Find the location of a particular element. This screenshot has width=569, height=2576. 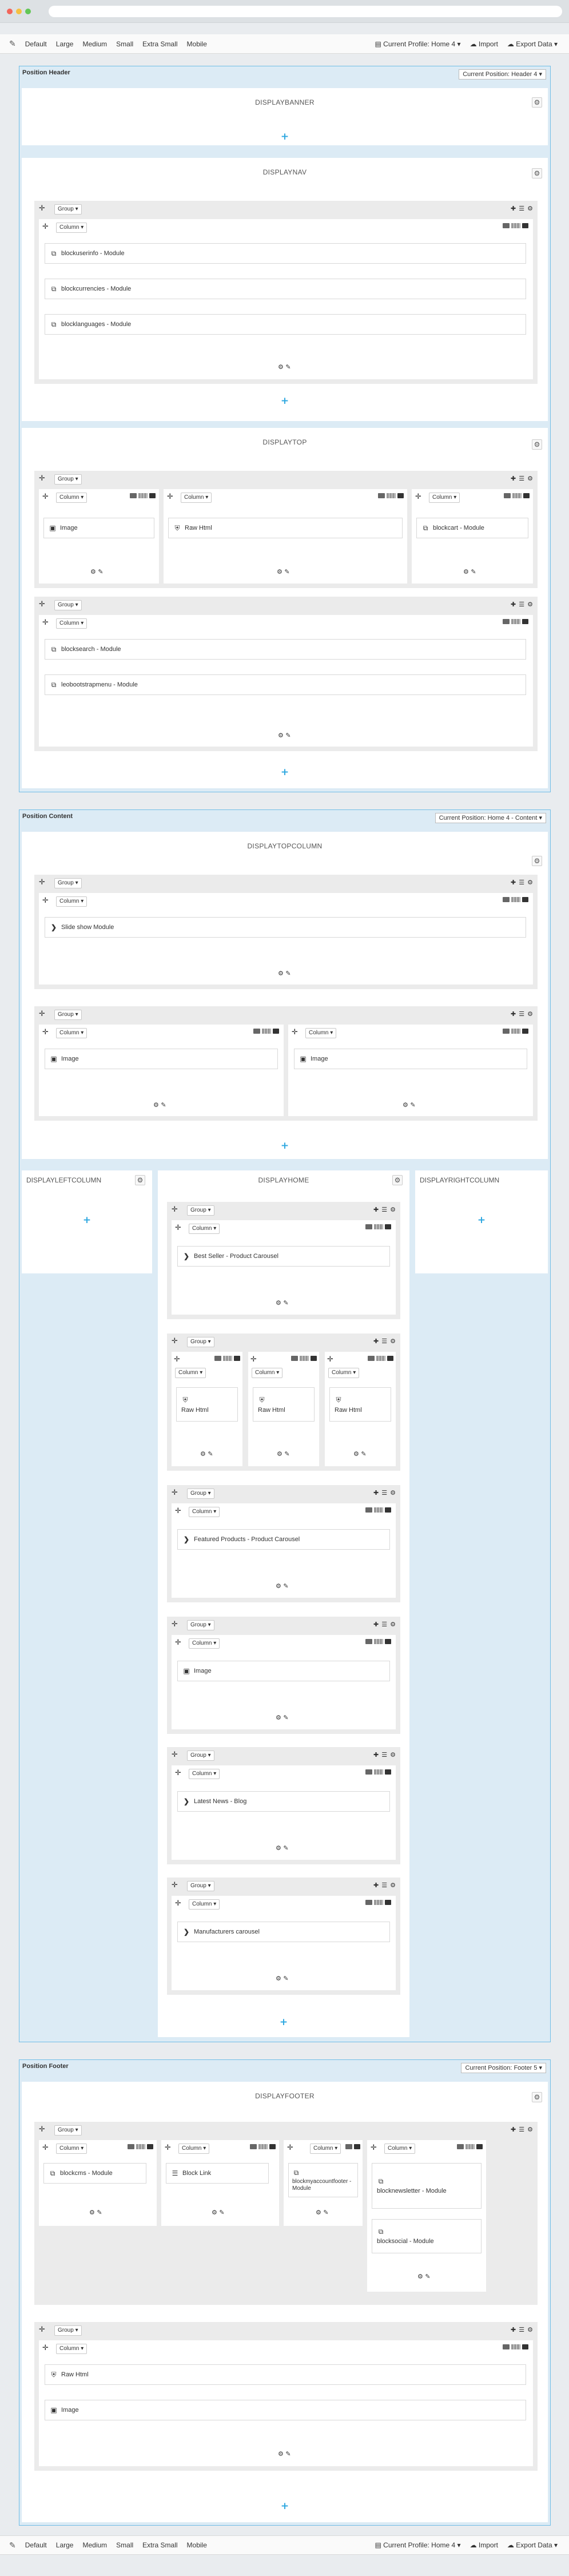

module-blockmyaccountfooter: ⧉ blockmyaccountfooter - Module is located at coordinates (323, 2180).